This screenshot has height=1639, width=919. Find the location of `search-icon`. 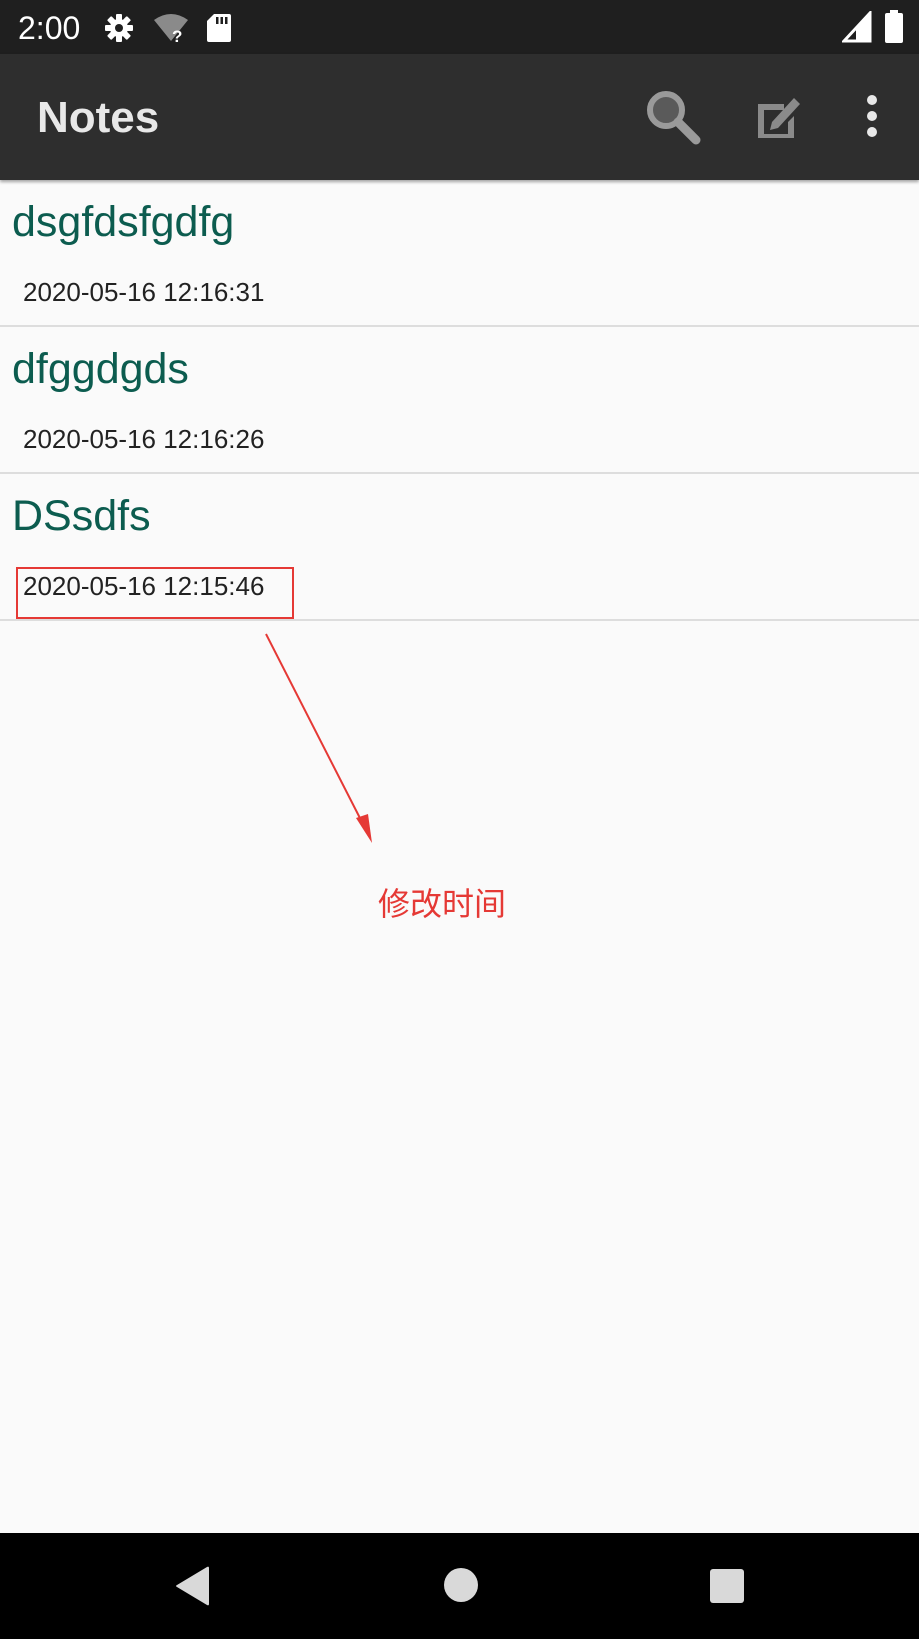

search-icon is located at coordinates (672, 118).